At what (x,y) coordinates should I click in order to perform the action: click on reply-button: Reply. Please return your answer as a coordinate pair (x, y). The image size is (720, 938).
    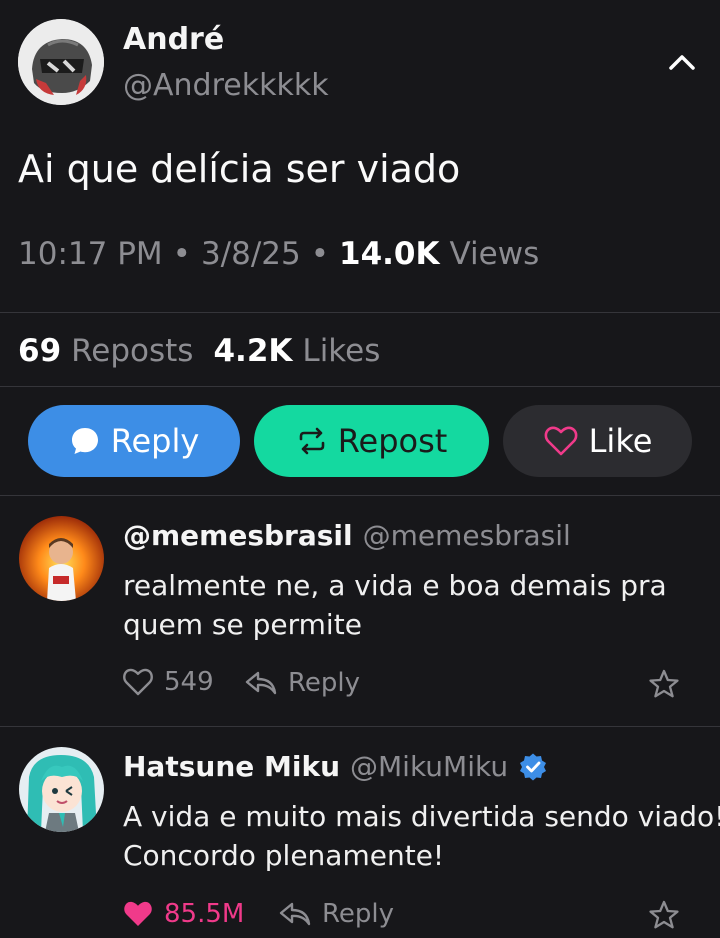
    Looking at the image, I should click on (134, 441).